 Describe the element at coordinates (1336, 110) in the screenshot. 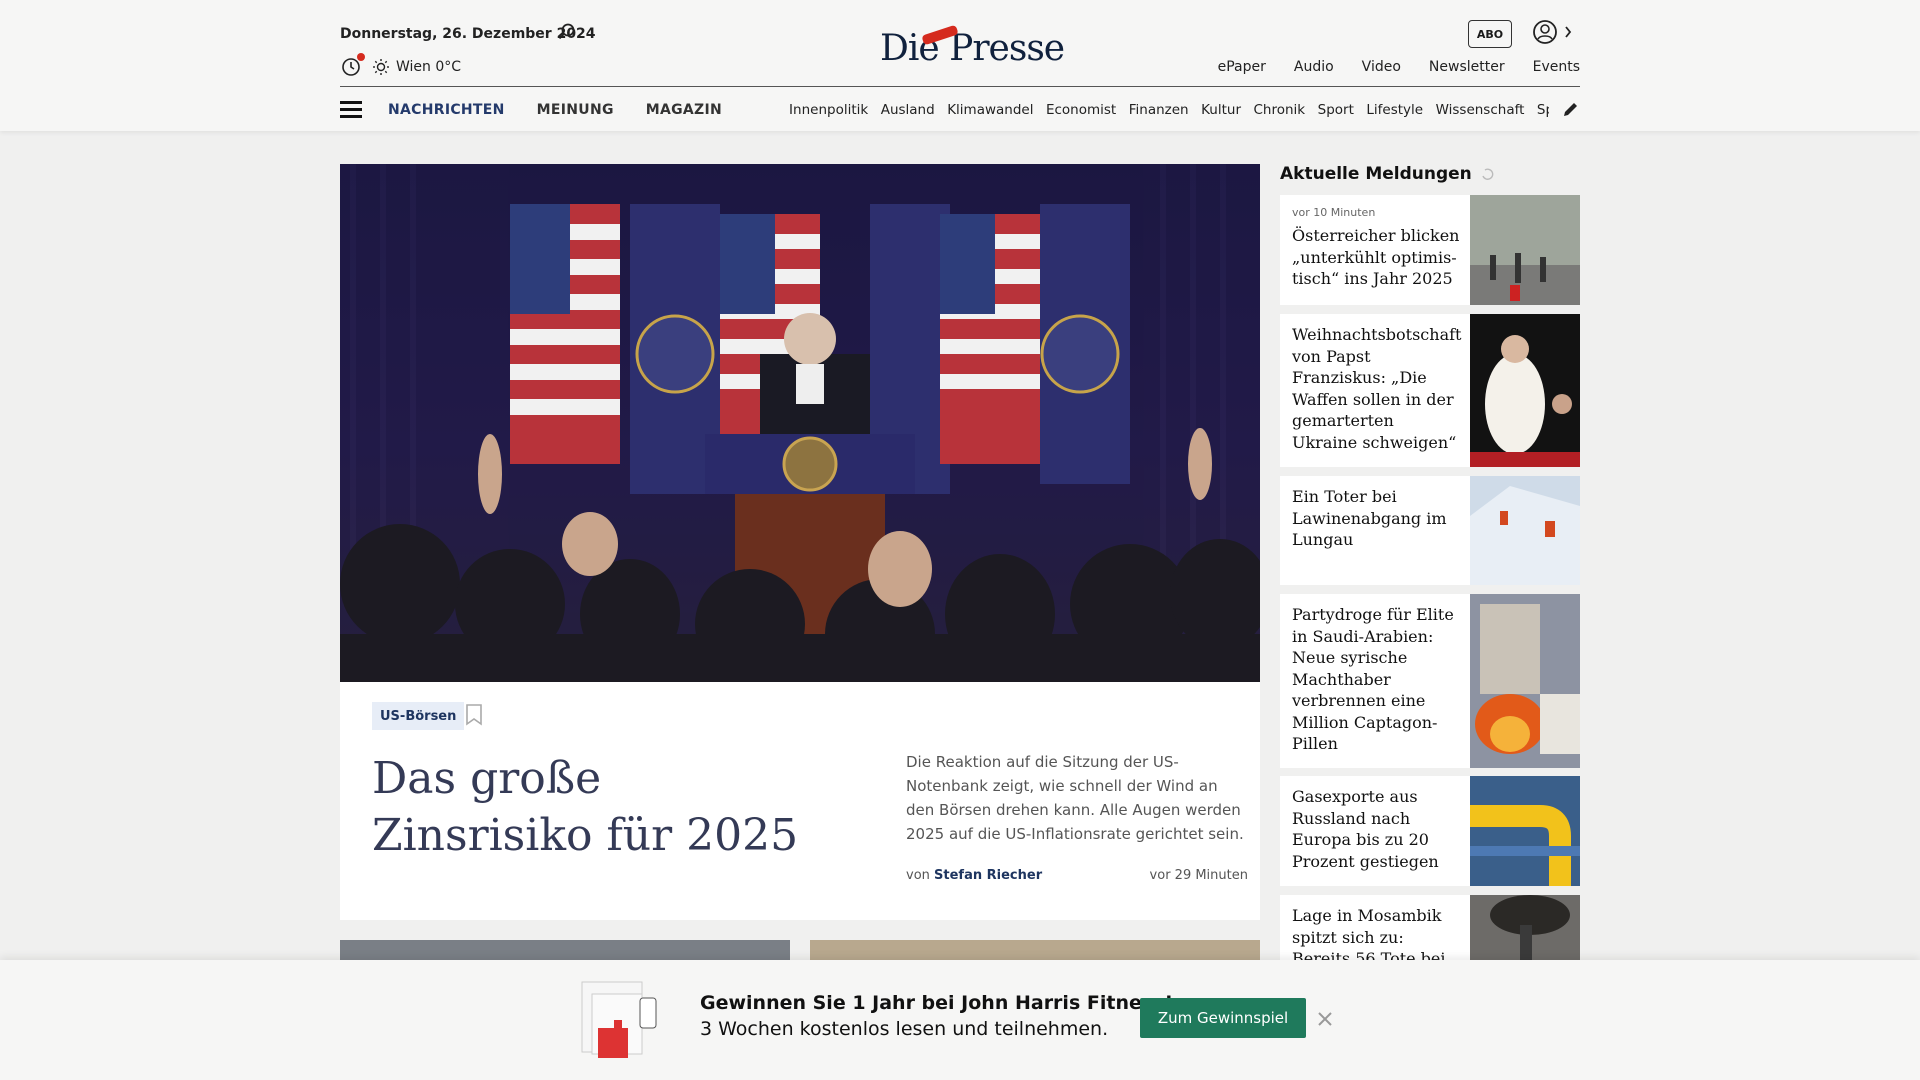

I see `subnav-sport: Sport` at that location.